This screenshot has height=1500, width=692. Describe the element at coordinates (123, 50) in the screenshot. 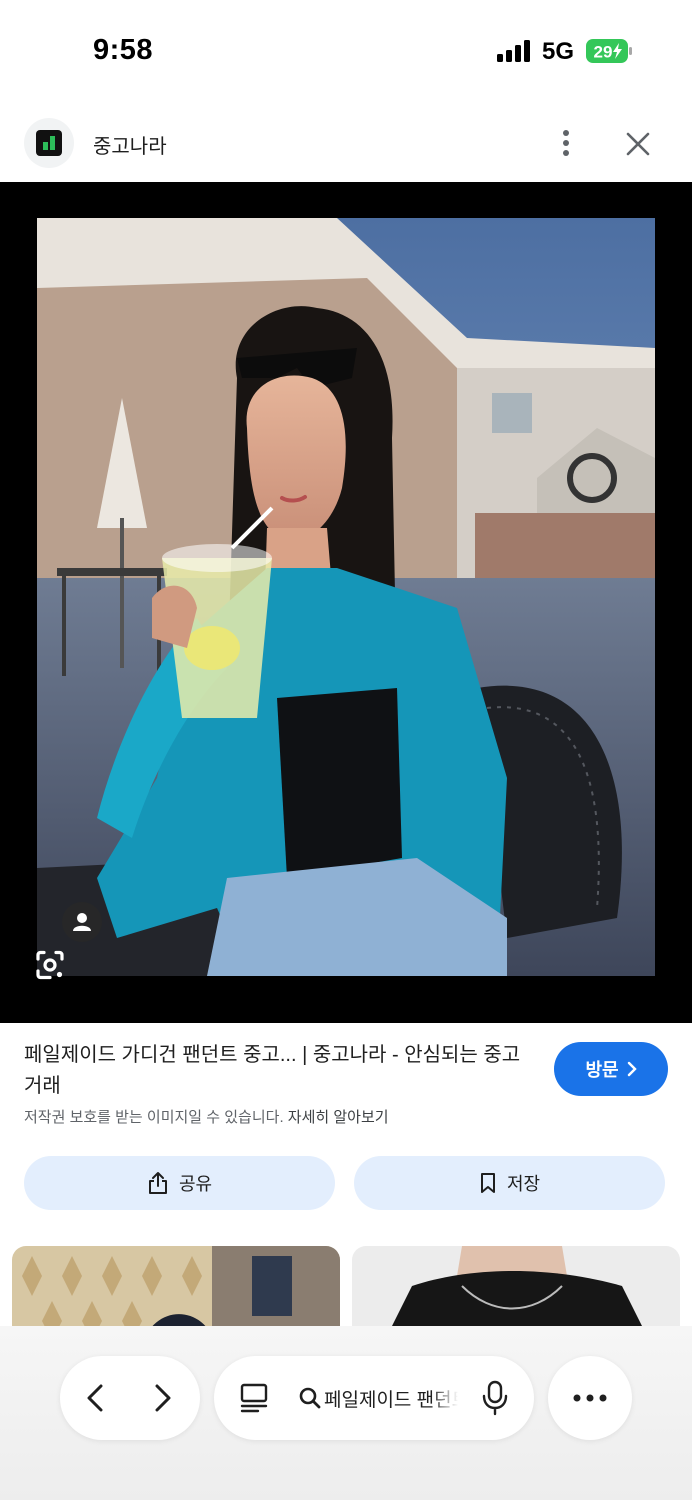

I see `status-time: 9:58` at that location.